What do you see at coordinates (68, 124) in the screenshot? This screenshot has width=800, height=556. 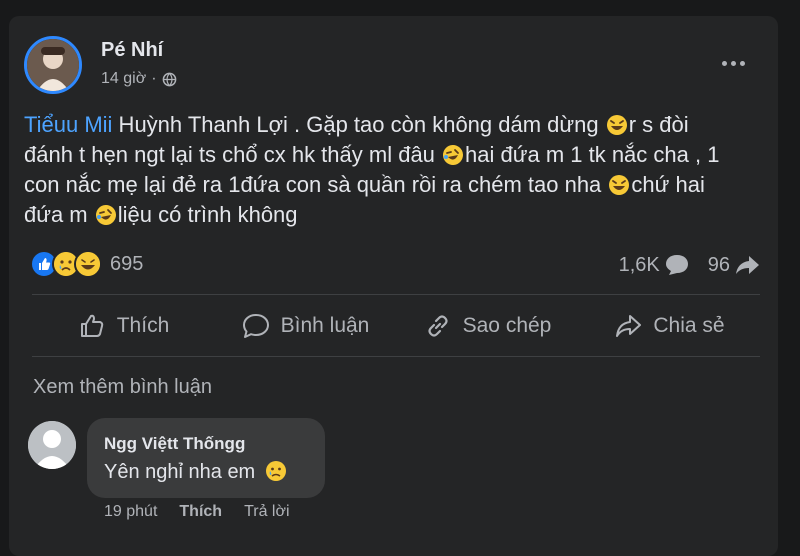 I see `tagged-user: Tiểuu Mii` at bounding box center [68, 124].